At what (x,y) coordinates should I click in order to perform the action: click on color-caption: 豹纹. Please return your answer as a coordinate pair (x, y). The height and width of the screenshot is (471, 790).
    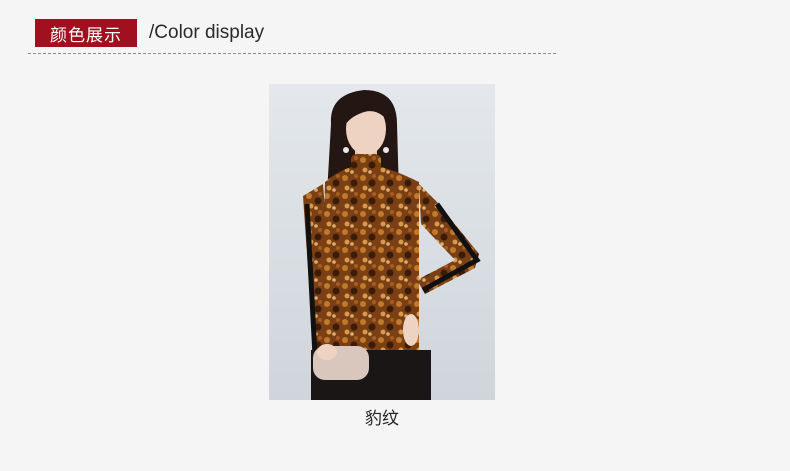
    Looking at the image, I should click on (382, 419).